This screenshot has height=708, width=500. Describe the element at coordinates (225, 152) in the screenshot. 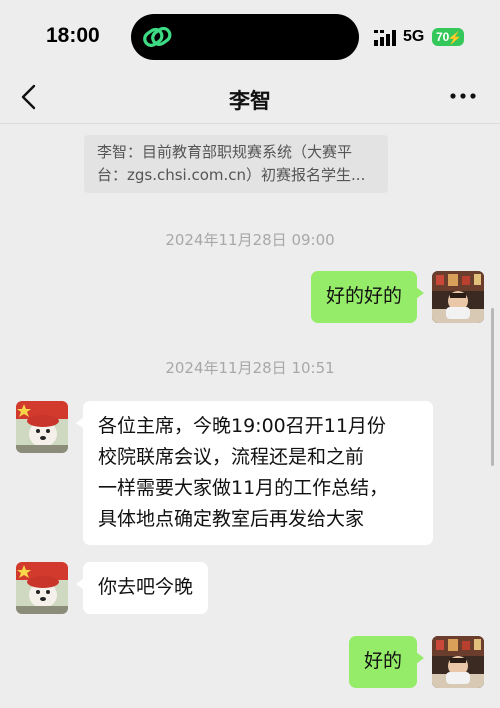

I see `quoted-text-line: 李智：目前教育部职规赛系统（大赛平` at that location.